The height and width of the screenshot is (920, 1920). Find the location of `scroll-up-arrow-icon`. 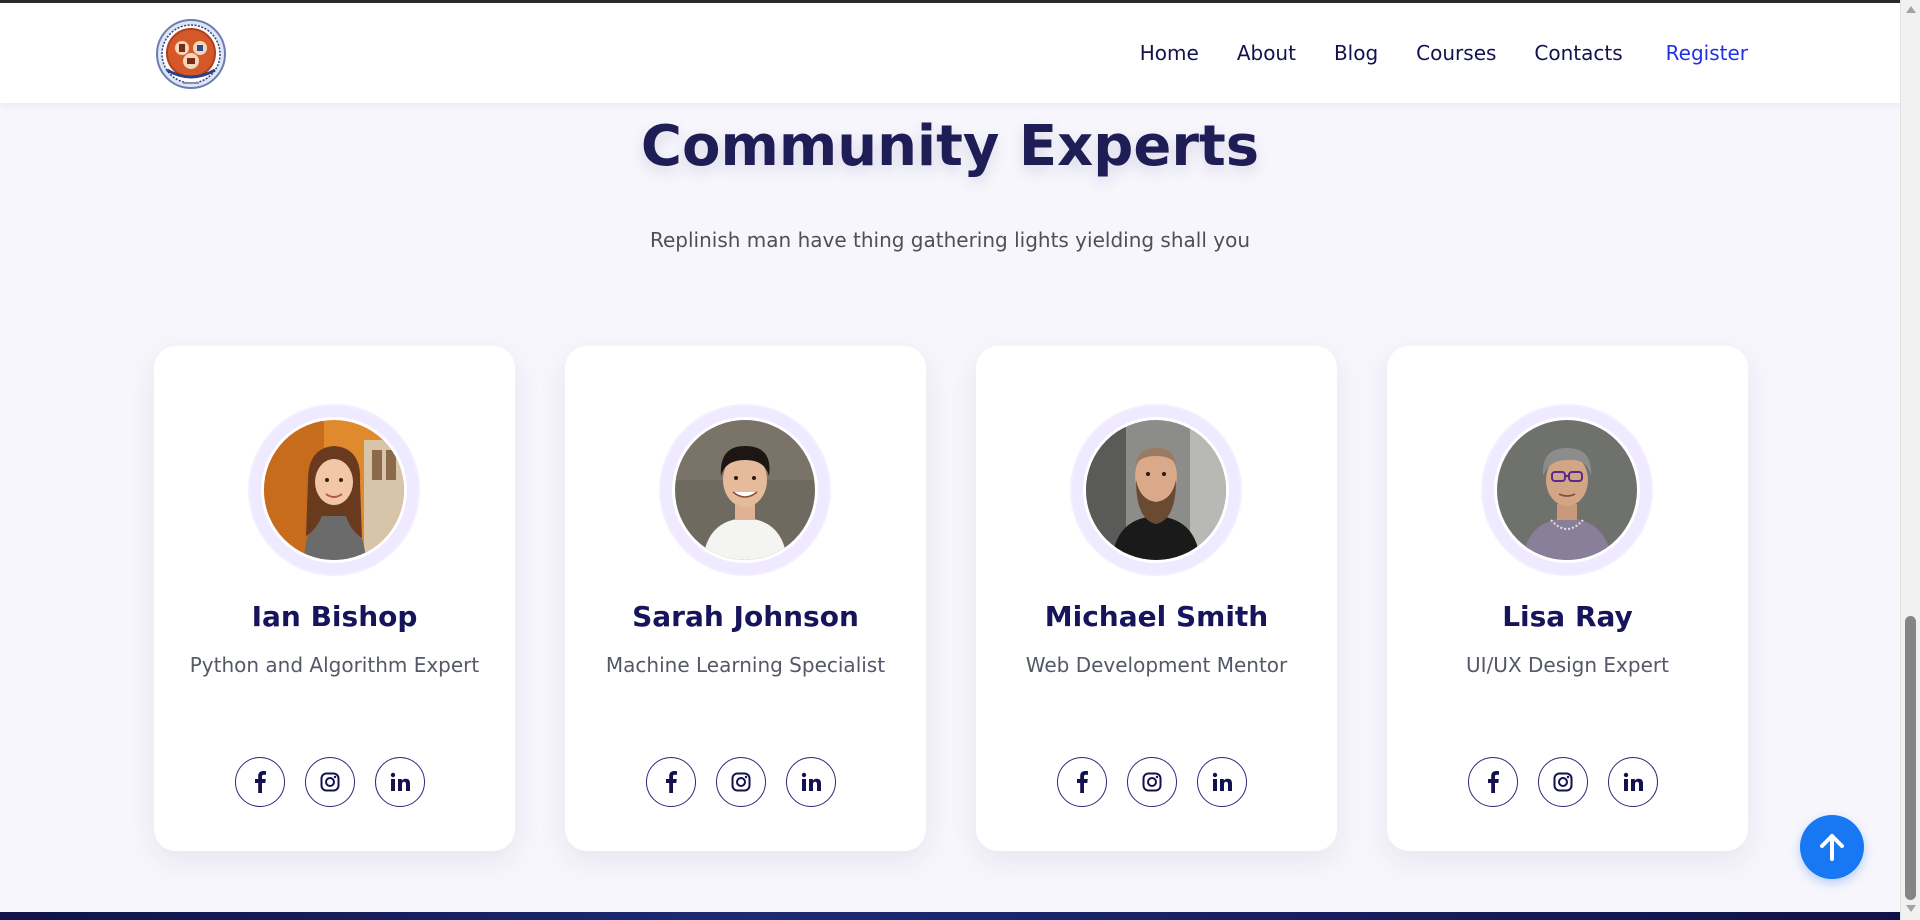

scroll-up-arrow-icon is located at coordinates (1911, 9).